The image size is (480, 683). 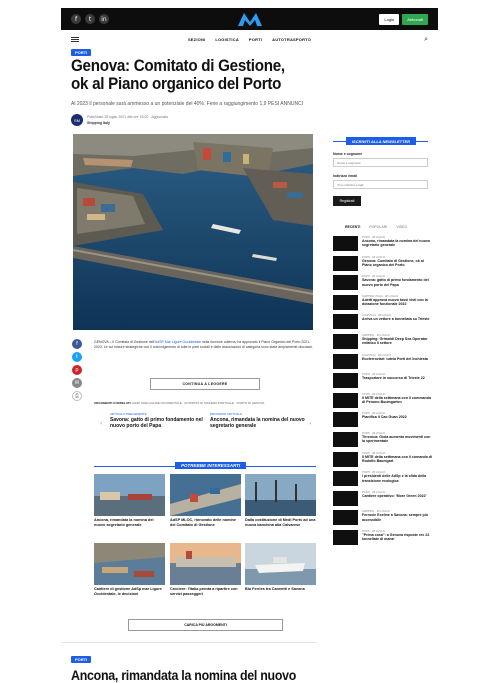 What do you see at coordinates (380, 162) in the screenshot?
I see `name-input` at bounding box center [380, 162].